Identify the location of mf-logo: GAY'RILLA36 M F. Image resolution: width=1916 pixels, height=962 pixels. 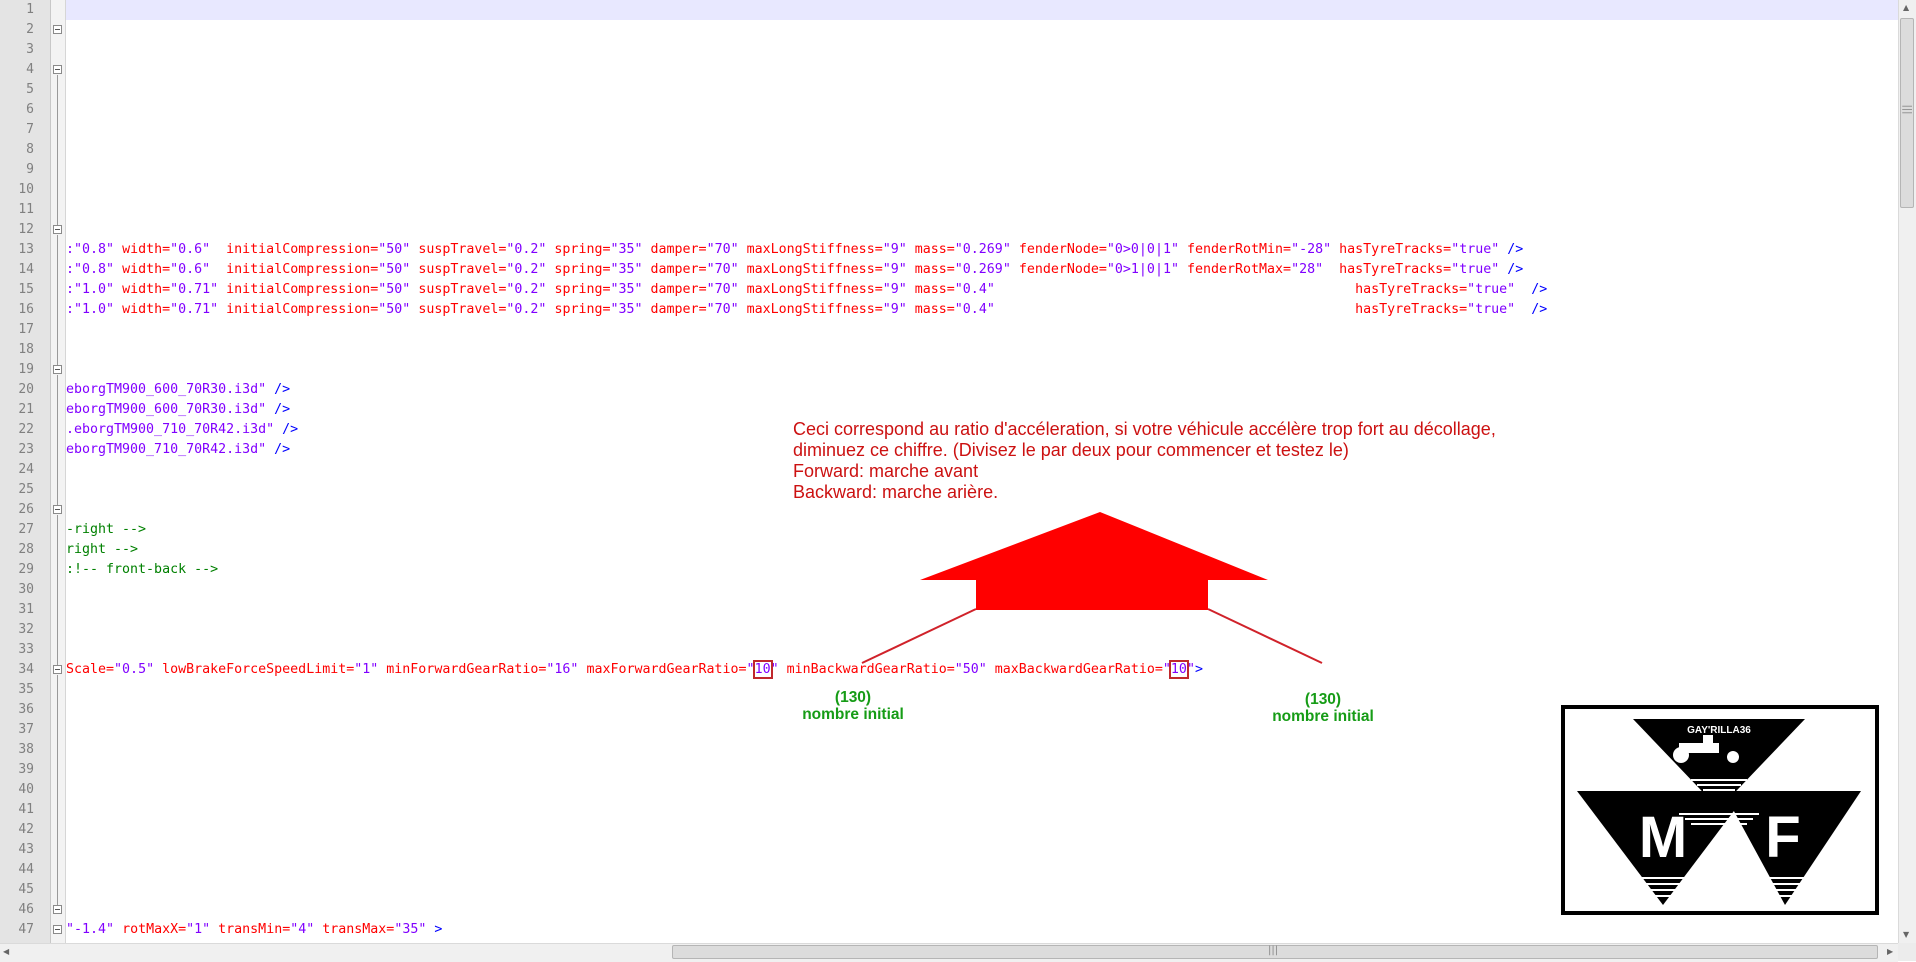
(1720, 810).